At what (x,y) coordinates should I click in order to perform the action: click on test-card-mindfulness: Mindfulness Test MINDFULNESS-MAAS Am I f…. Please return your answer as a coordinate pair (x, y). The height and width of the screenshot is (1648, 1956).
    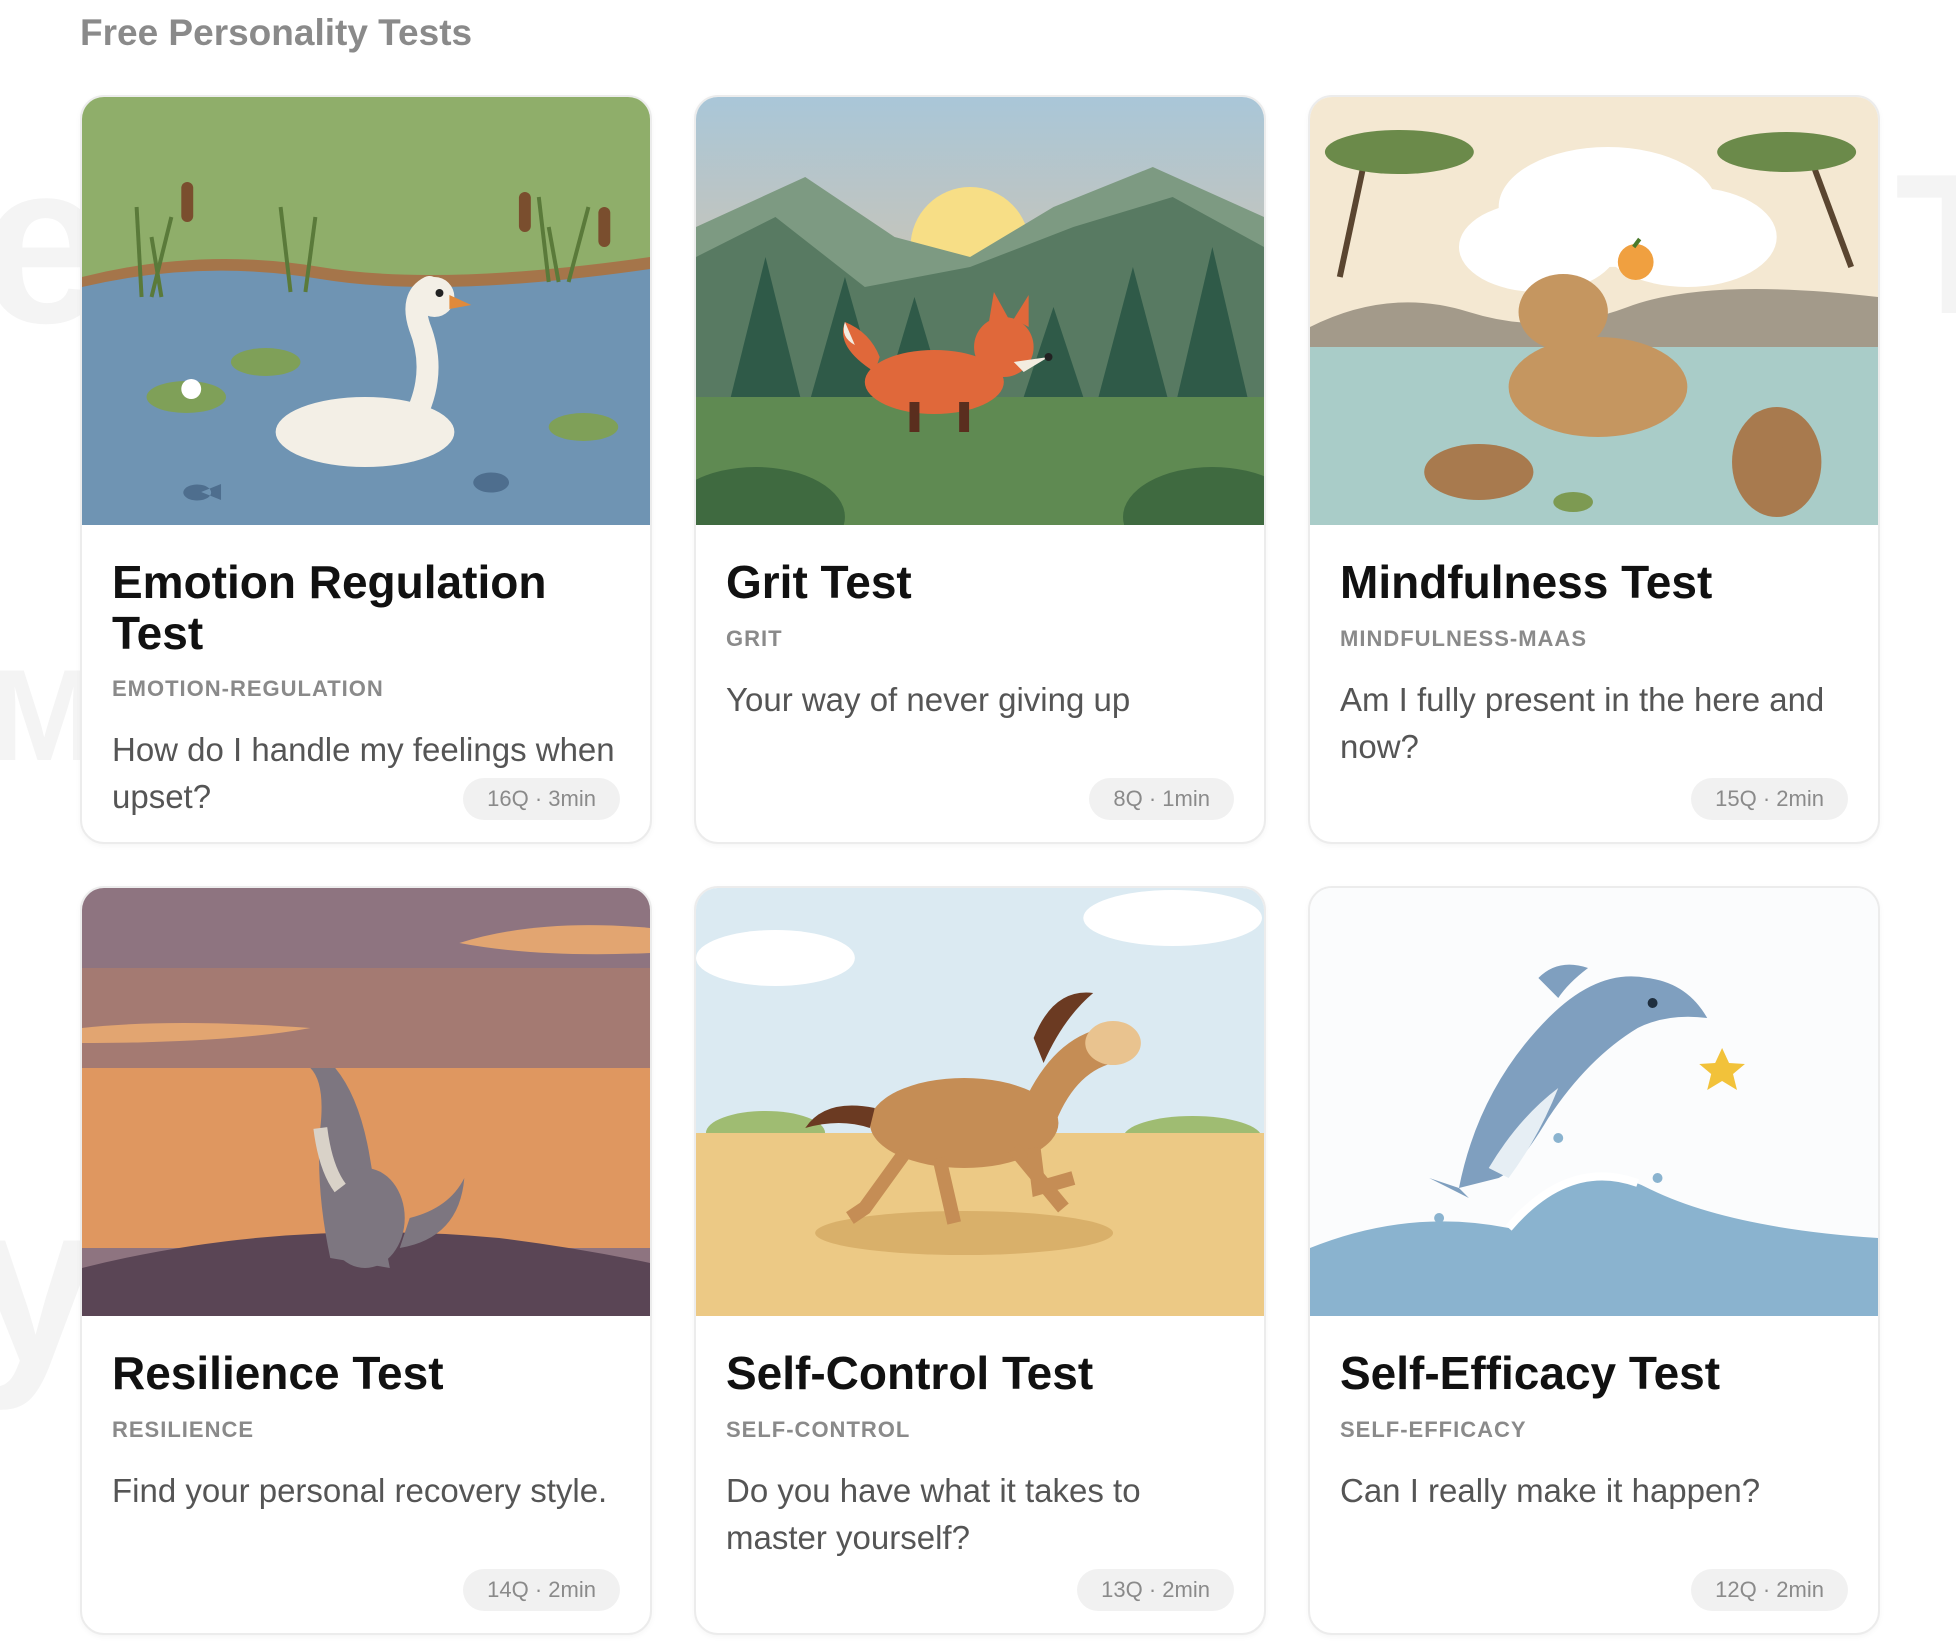
    Looking at the image, I should click on (1594, 469).